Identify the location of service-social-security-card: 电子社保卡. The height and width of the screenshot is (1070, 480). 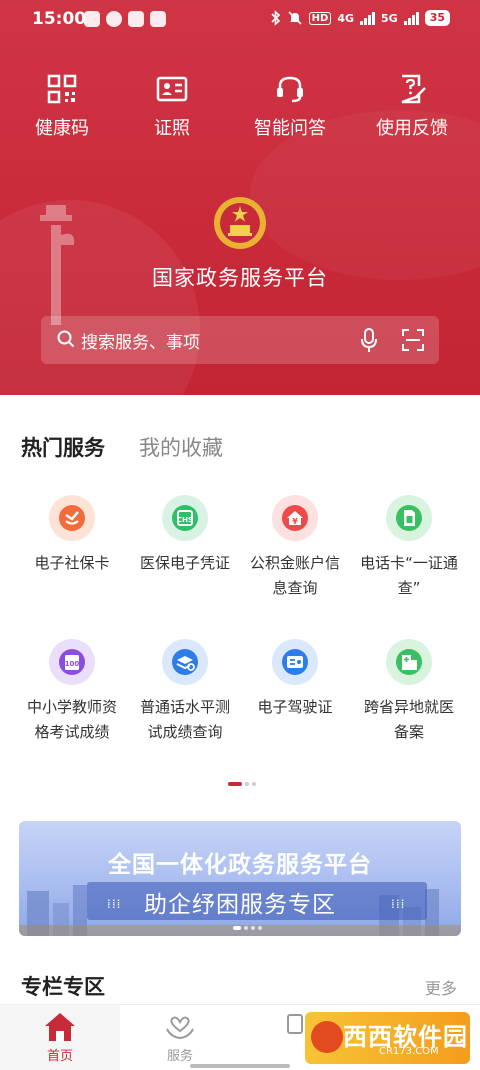
(72, 535).